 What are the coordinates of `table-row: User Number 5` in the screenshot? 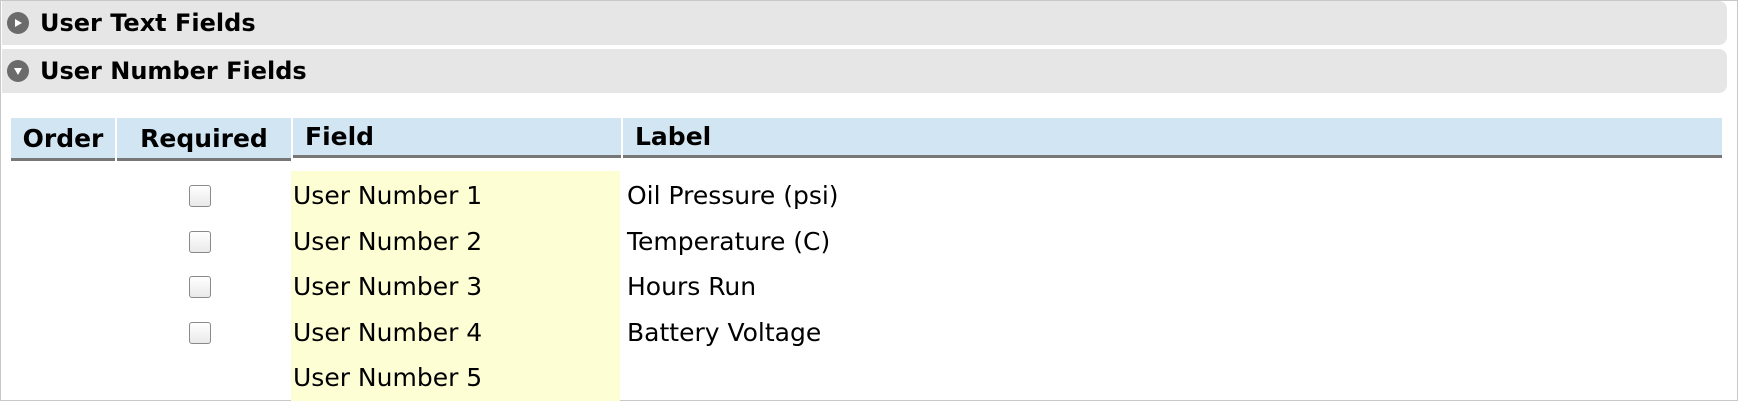 It's located at (869, 378).